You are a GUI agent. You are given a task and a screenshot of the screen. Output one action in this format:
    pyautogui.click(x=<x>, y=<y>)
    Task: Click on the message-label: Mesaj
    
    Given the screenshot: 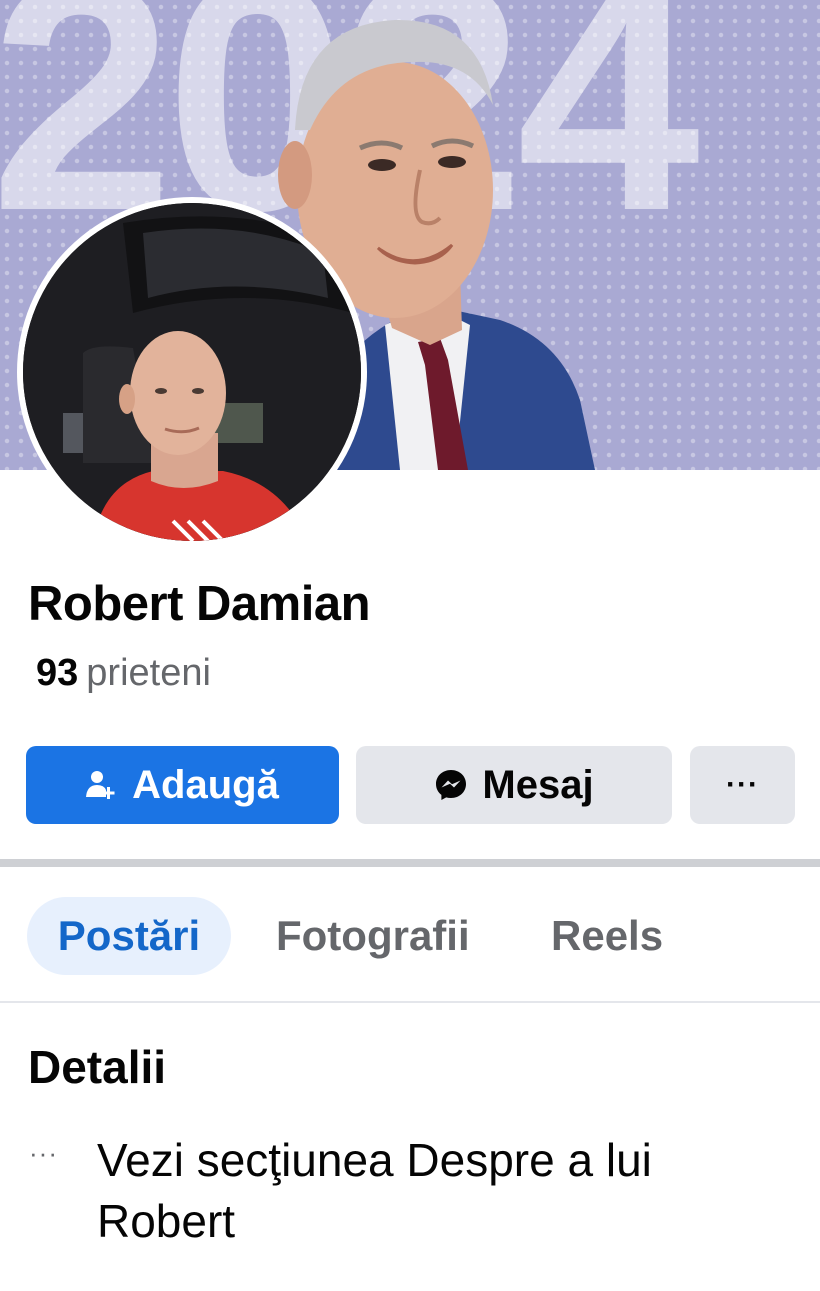 What is the action you would take?
    pyautogui.click(x=538, y=784)
    